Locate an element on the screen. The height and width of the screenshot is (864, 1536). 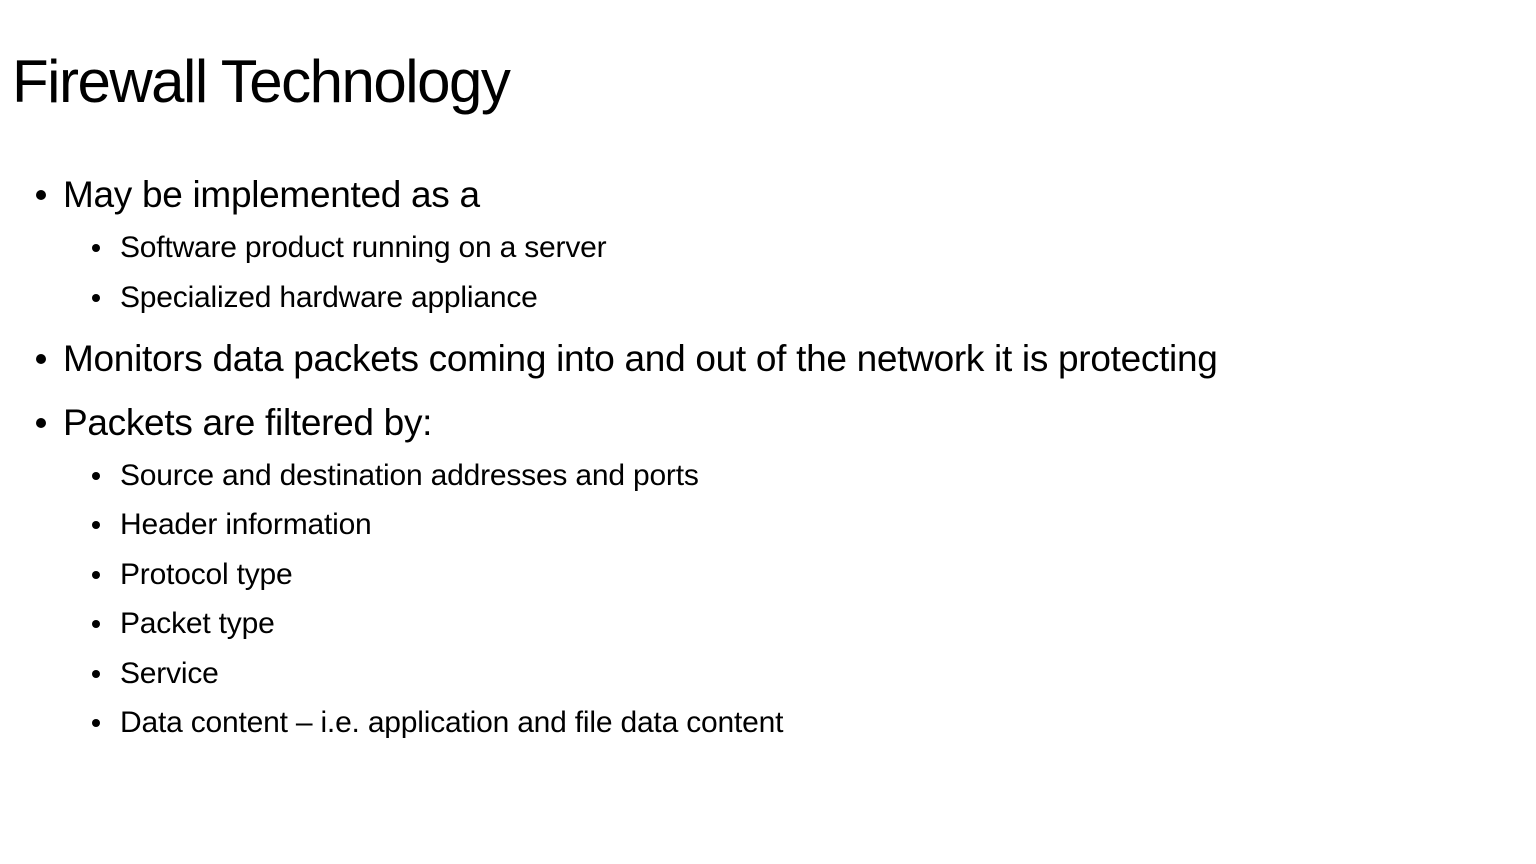
sub-bullet-item: Protocol type is located at coordinates (192, 575).